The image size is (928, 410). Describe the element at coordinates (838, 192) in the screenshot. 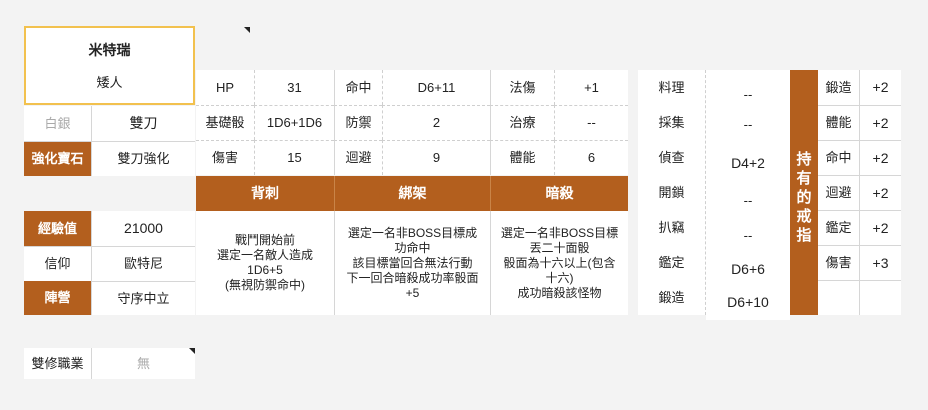

I see `ring-label: 迴避` at that location.